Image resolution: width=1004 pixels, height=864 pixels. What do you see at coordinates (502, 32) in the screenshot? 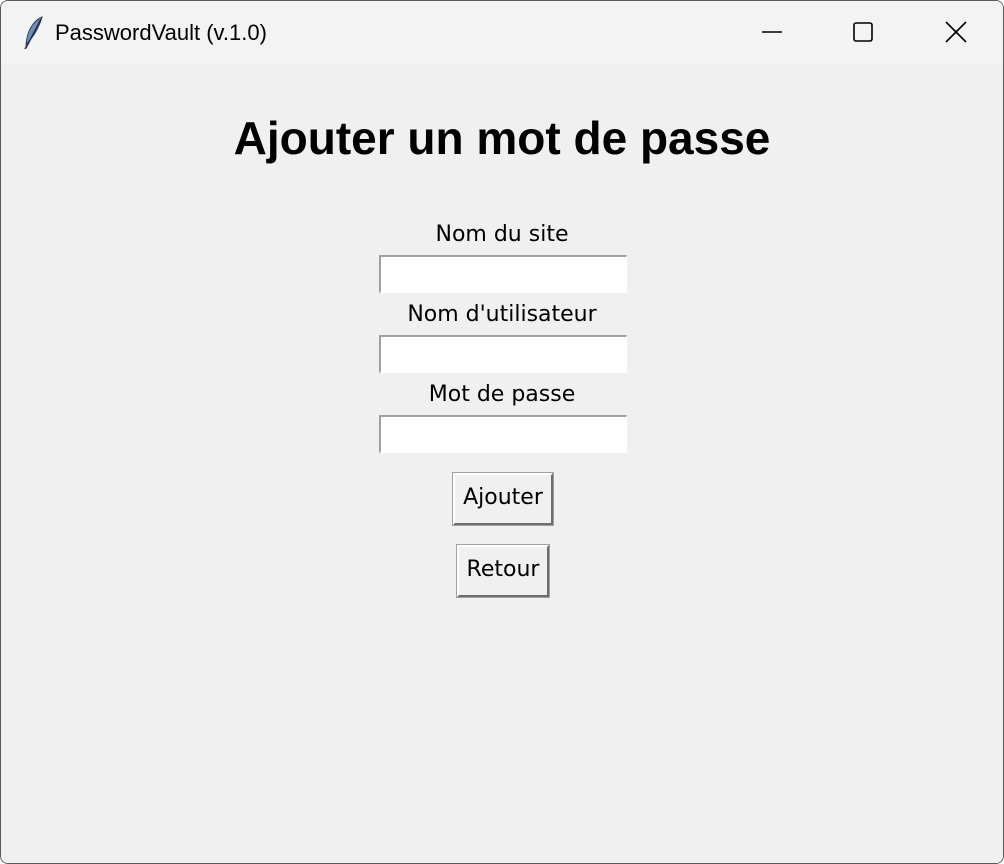
I see `title-bar: PasswordVault (v.1.0)` at bounding box center [502, 32].